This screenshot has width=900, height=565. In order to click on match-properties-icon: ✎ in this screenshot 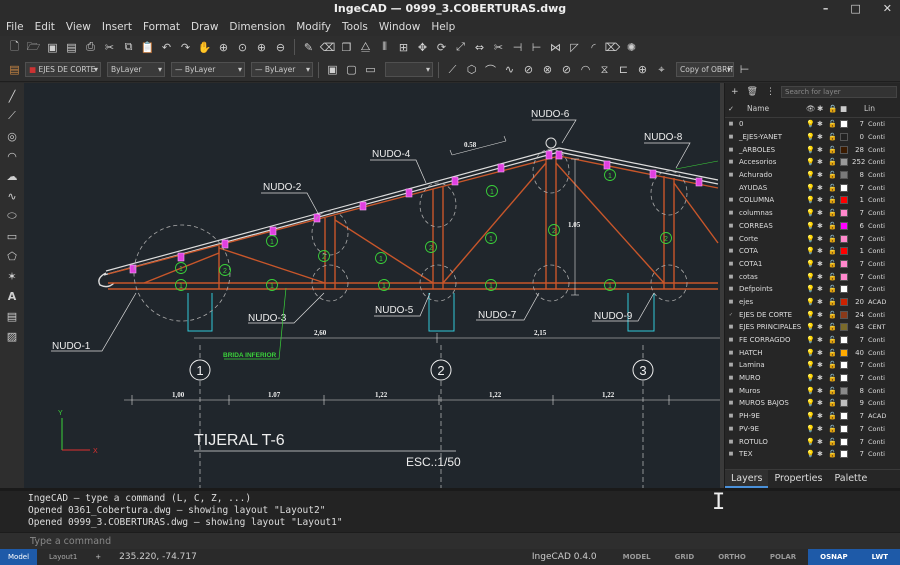, I will do `click(308, 47)`.